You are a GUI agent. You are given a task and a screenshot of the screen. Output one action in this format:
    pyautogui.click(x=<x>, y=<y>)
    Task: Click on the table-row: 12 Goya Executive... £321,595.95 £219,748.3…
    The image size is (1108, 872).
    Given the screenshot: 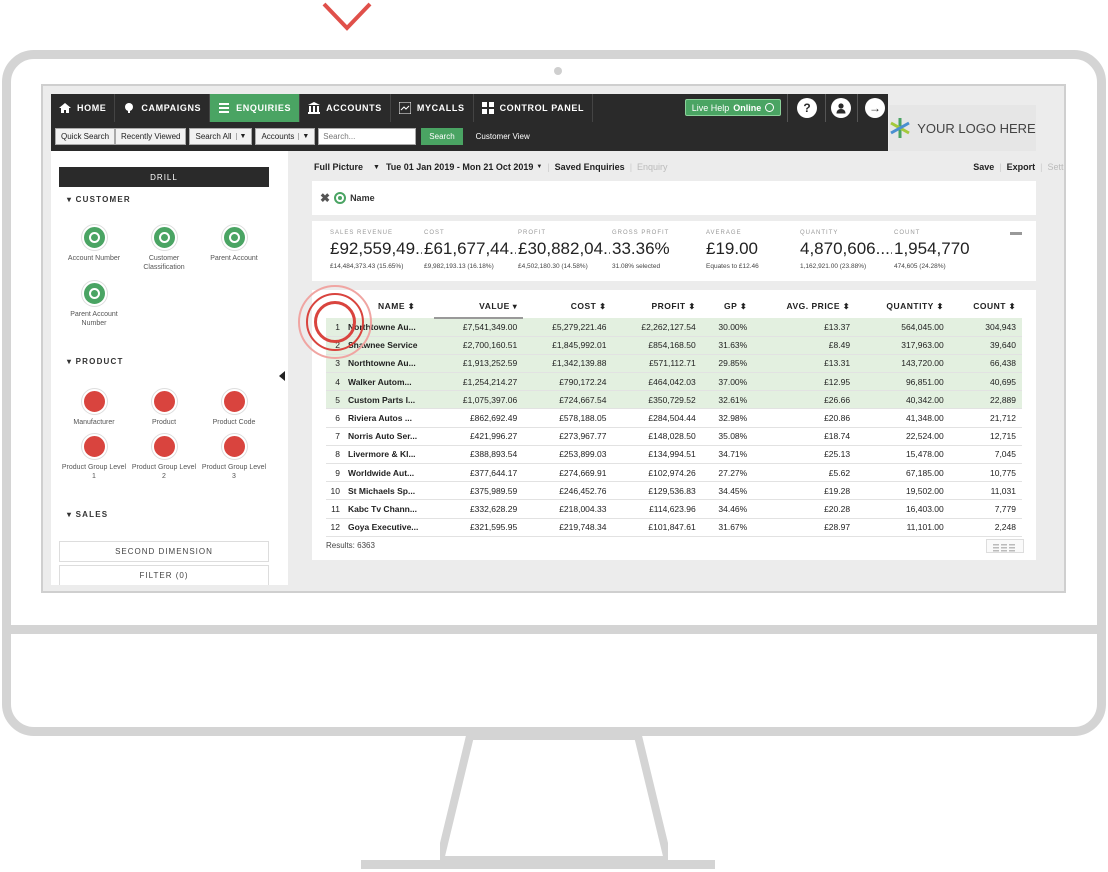 What is the action you would take?
    pyautogui.click(x=674, y=527)
    